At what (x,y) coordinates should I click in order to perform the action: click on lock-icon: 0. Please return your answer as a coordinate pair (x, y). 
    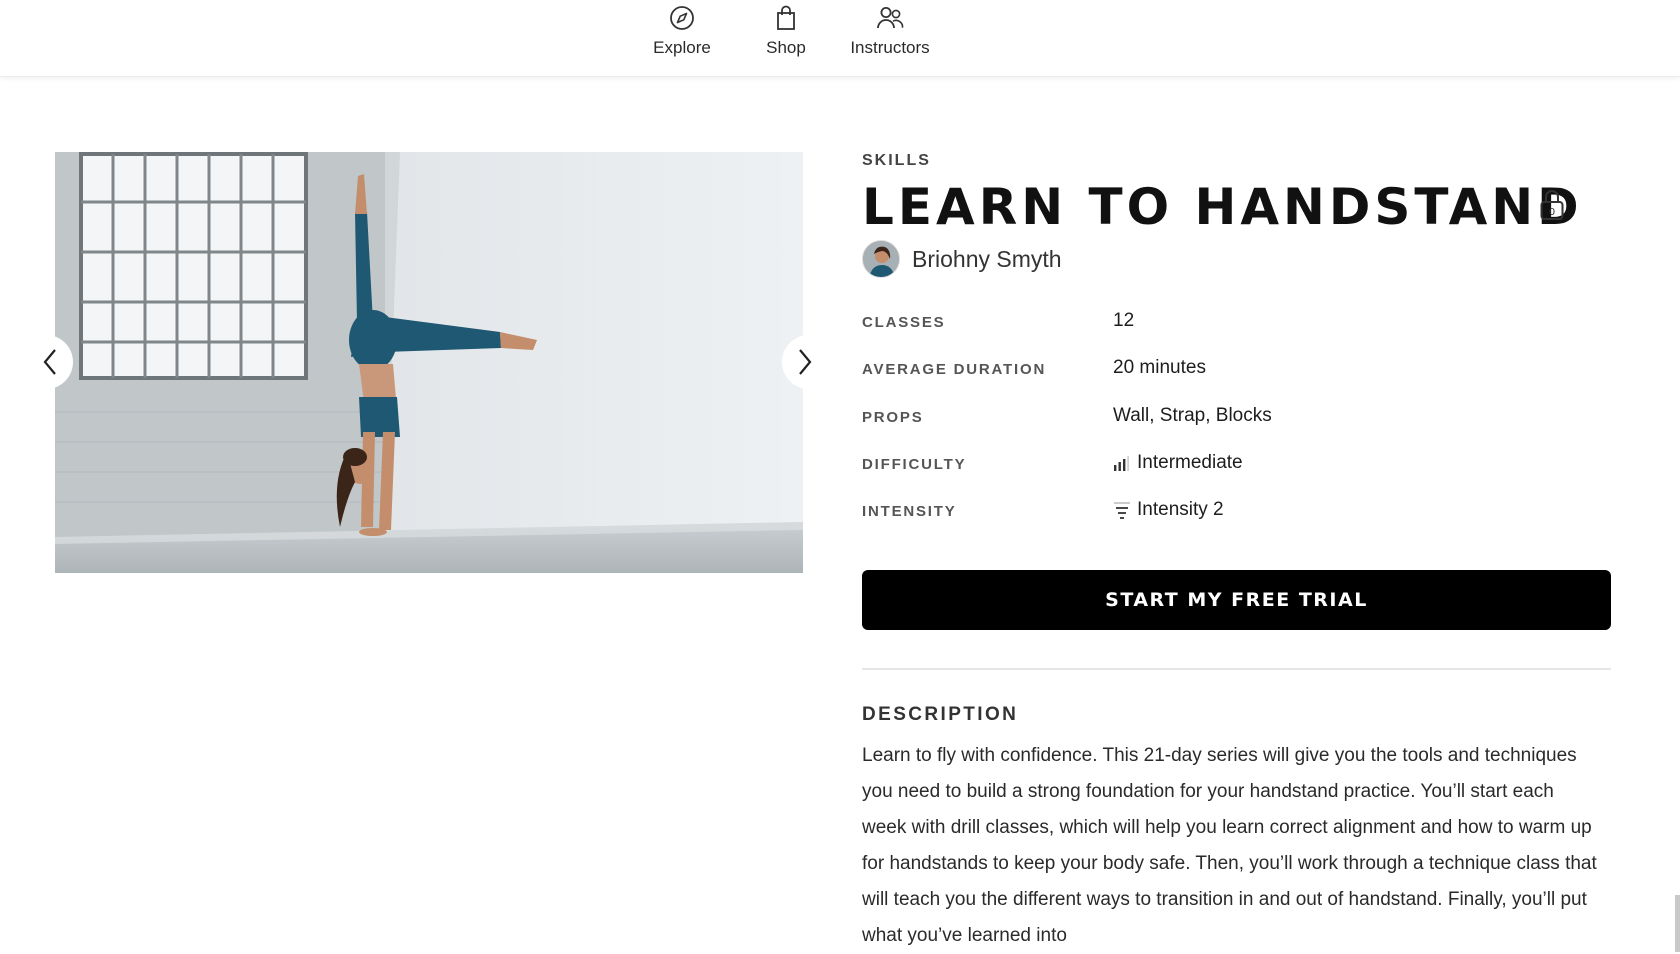
    Looking at the image, I should click on (1552, 205).